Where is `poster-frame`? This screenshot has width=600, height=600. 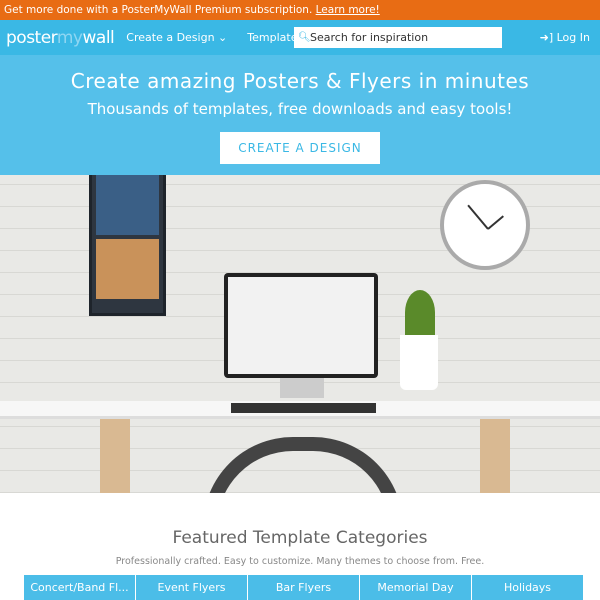
poster-frame is located at coordinates (127, 245).